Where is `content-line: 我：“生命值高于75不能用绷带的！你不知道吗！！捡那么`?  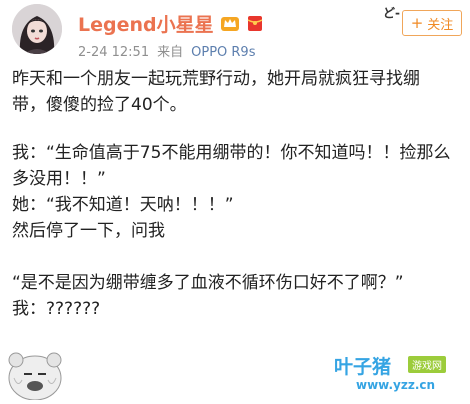
content-line: 我：“生命值高于75不能用绷带的！你不知道吗！！捡那么 is located at coordinates (231, 153).